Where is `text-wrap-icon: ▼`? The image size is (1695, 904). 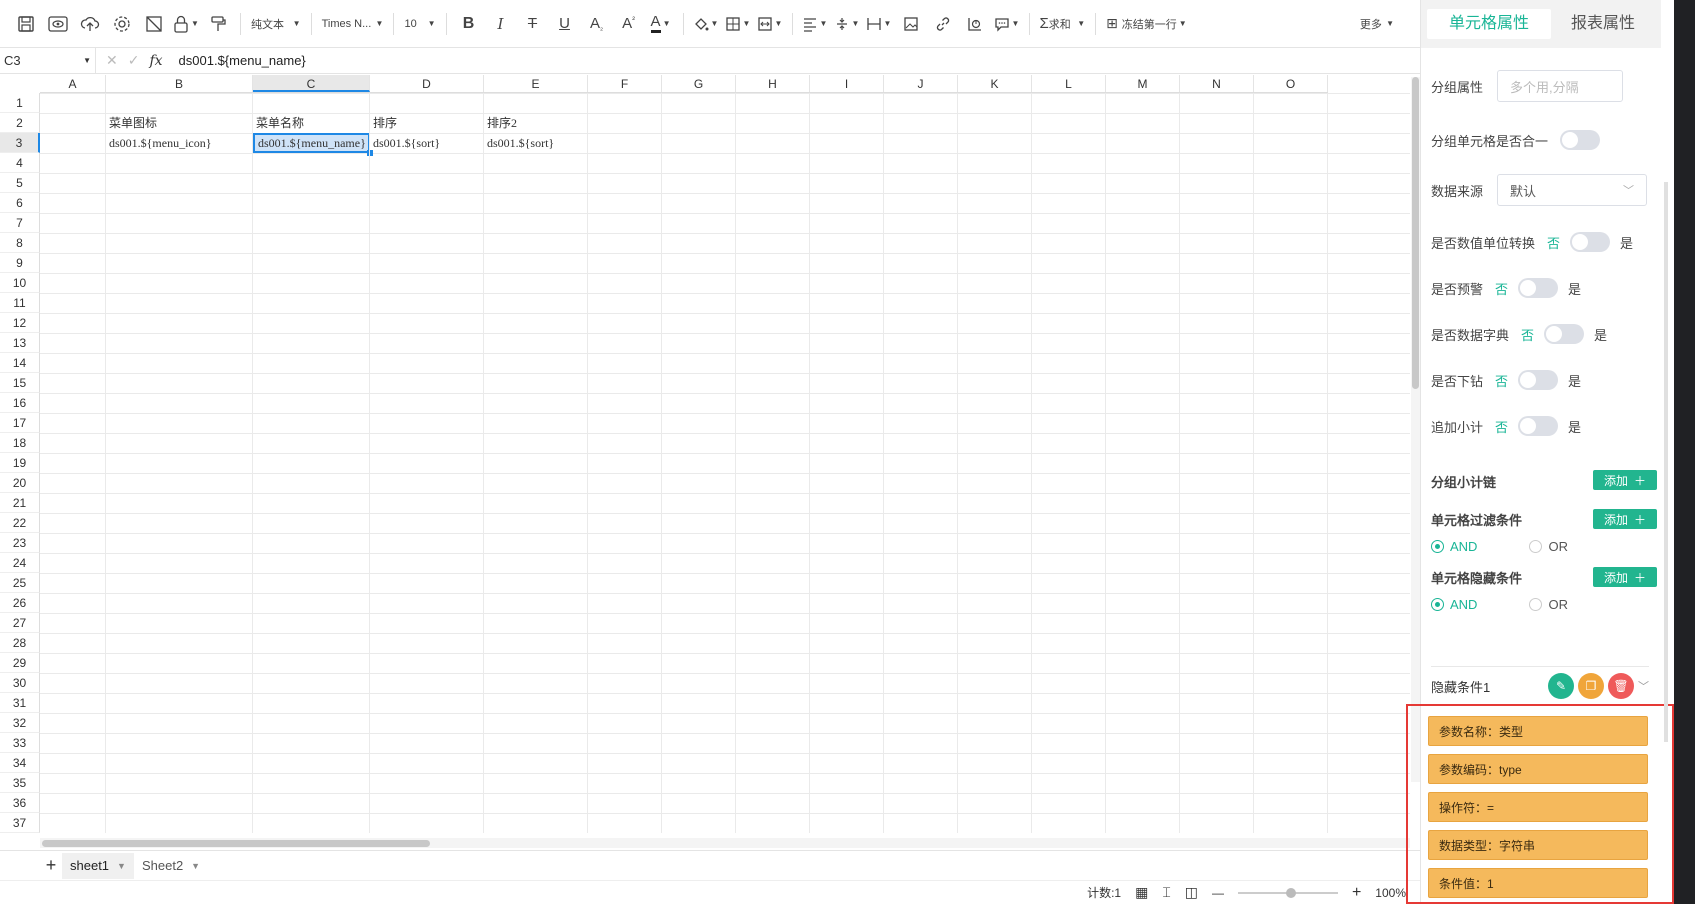
text-wrap-icon: ▼ is located at coordinates (879, 24).